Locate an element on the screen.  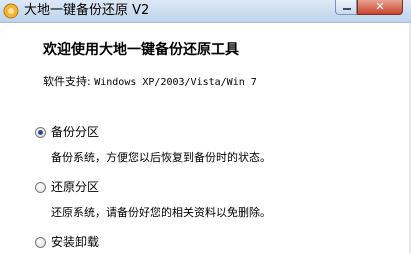
close-button: ✕ is located at coordinates (380, 7).